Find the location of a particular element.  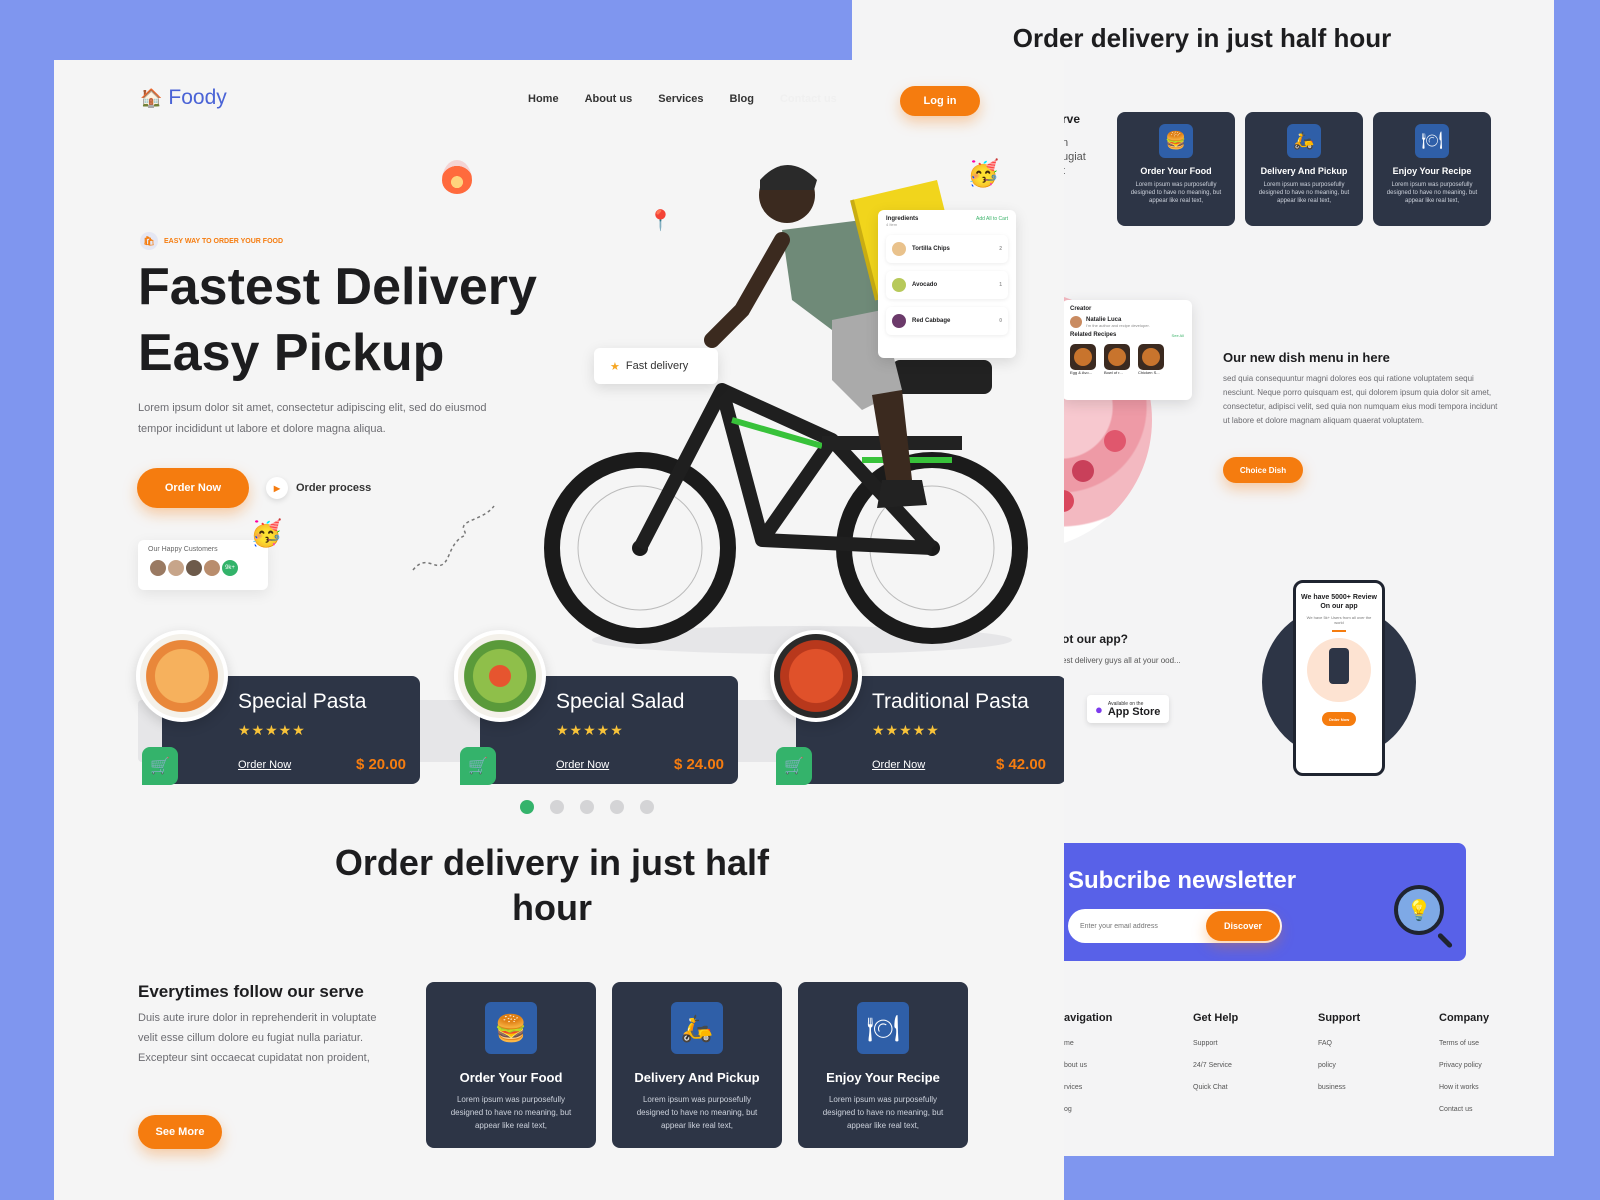

ingredient-row: Red Cabbage 0 is located at coordinates (947, 321).